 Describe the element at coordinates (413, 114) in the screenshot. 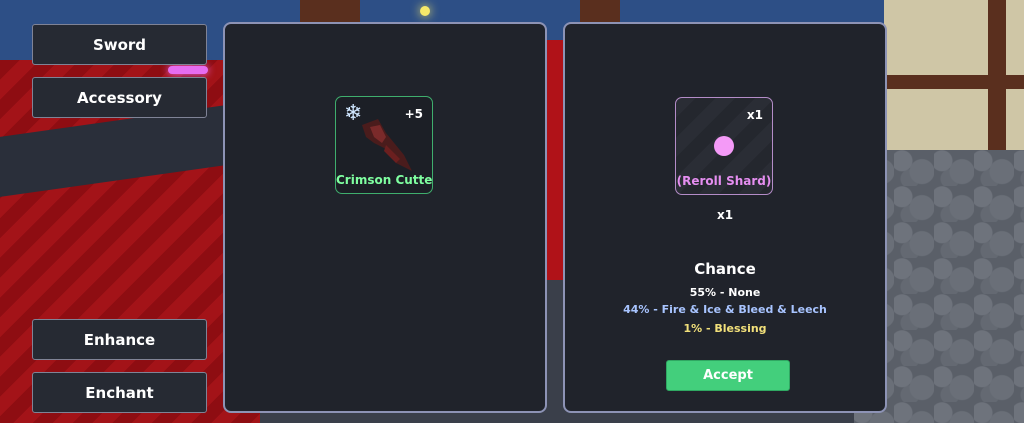

I see `enhance-level: +5` at that location.